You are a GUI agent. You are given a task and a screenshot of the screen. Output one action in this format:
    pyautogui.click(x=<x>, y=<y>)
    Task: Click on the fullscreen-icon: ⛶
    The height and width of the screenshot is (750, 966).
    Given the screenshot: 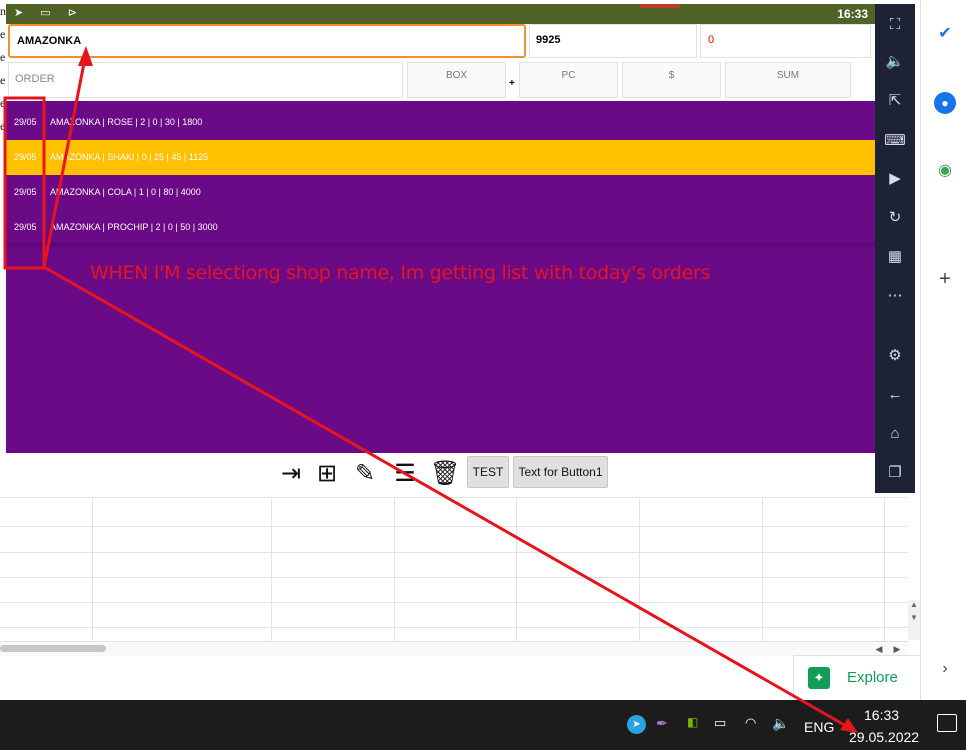 What is the action you would take?
    pyautogui.click(x=895, y=25)
    